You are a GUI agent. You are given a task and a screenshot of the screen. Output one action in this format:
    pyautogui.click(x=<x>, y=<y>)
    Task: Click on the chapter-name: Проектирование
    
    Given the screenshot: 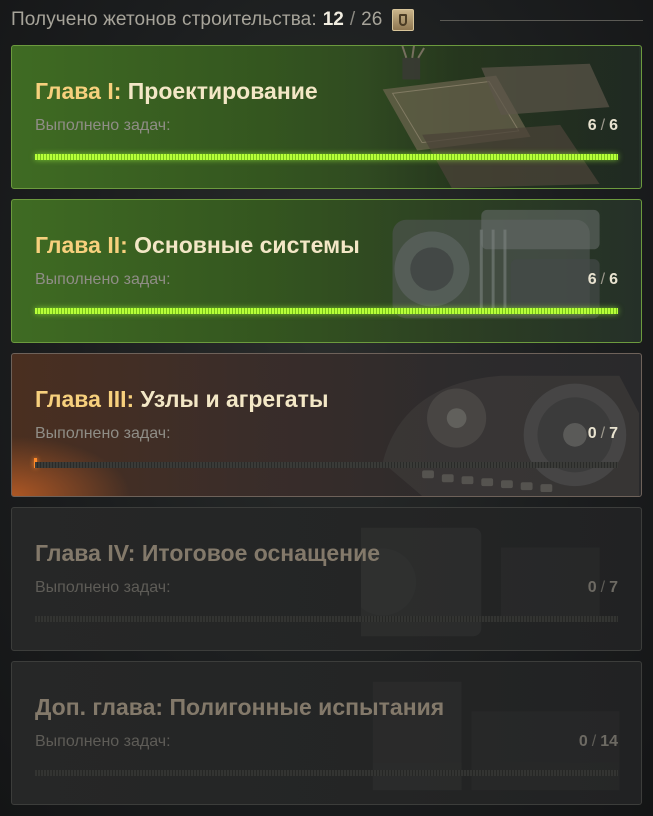 What is the action you would take?
    pyautogui.click(x=222, y=91)
    